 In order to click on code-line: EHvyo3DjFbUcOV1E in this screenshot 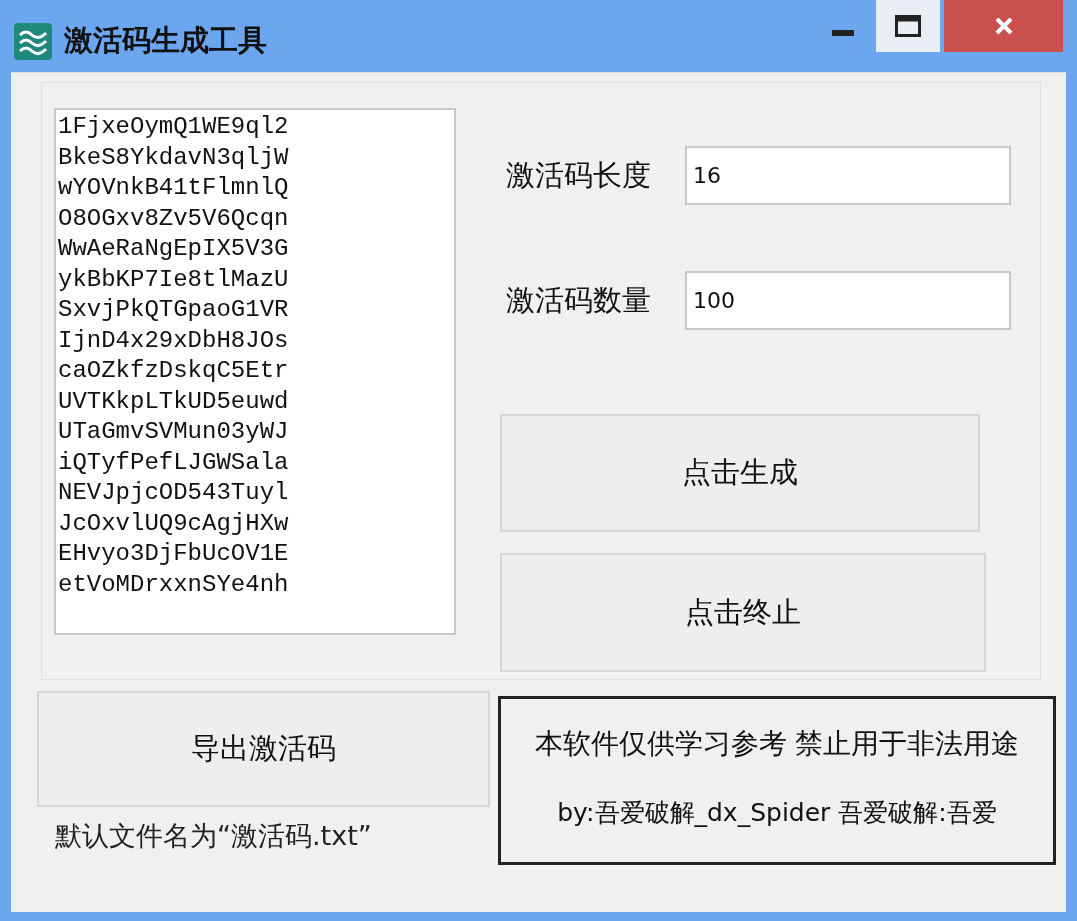, I will do `click(173, 554)`.